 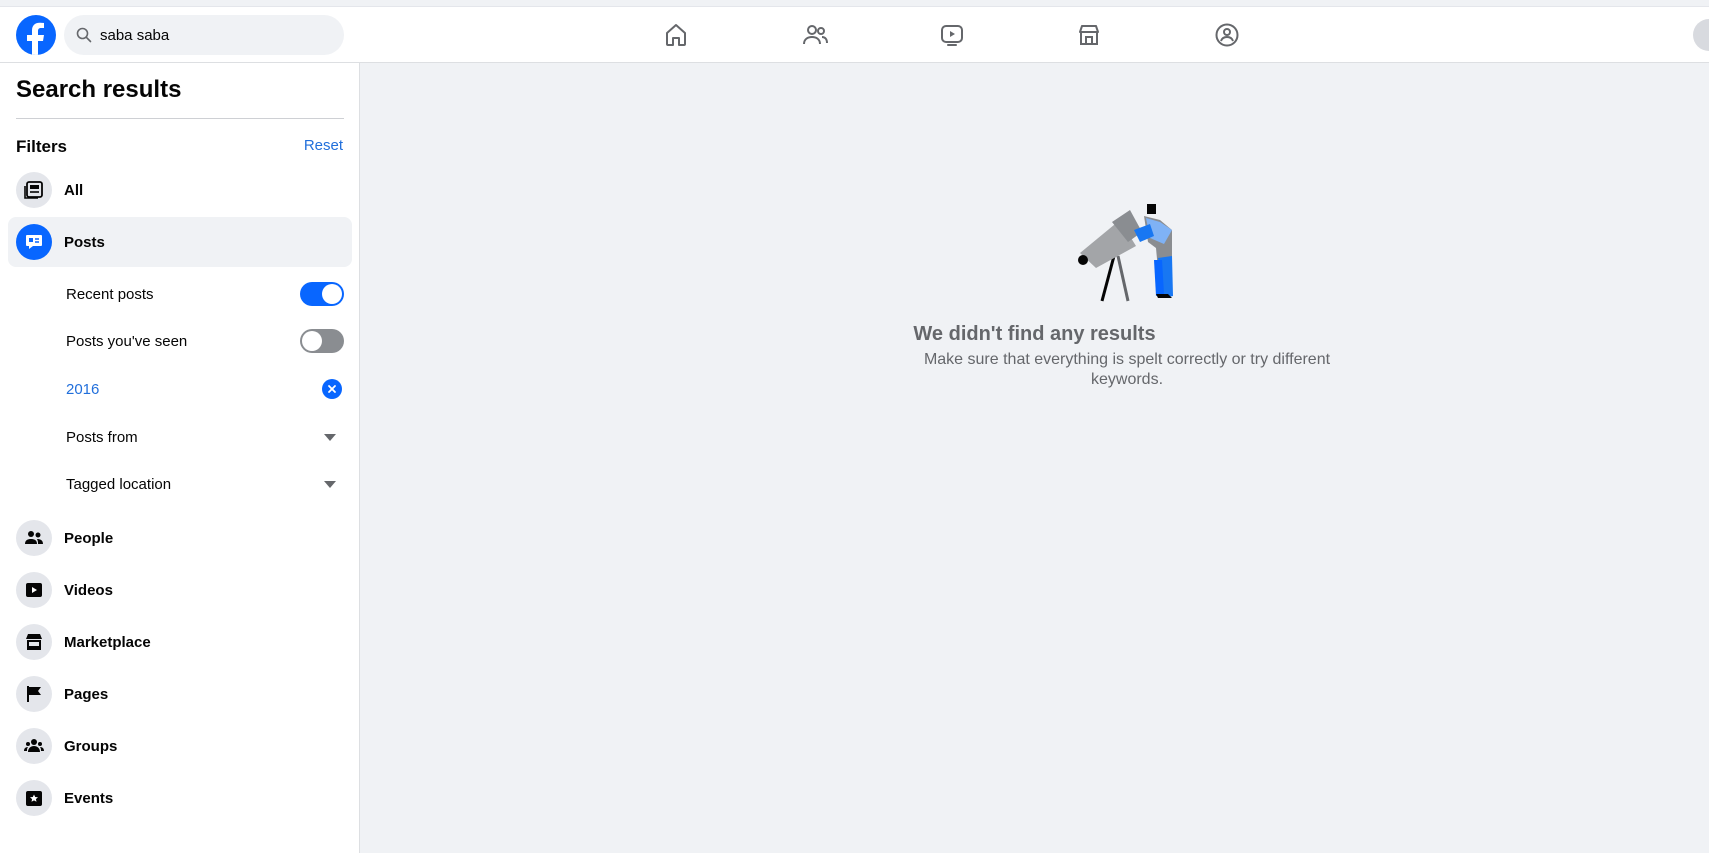 I want to click on filter-marketplace: Marketplace, so click(x=180, y=642).